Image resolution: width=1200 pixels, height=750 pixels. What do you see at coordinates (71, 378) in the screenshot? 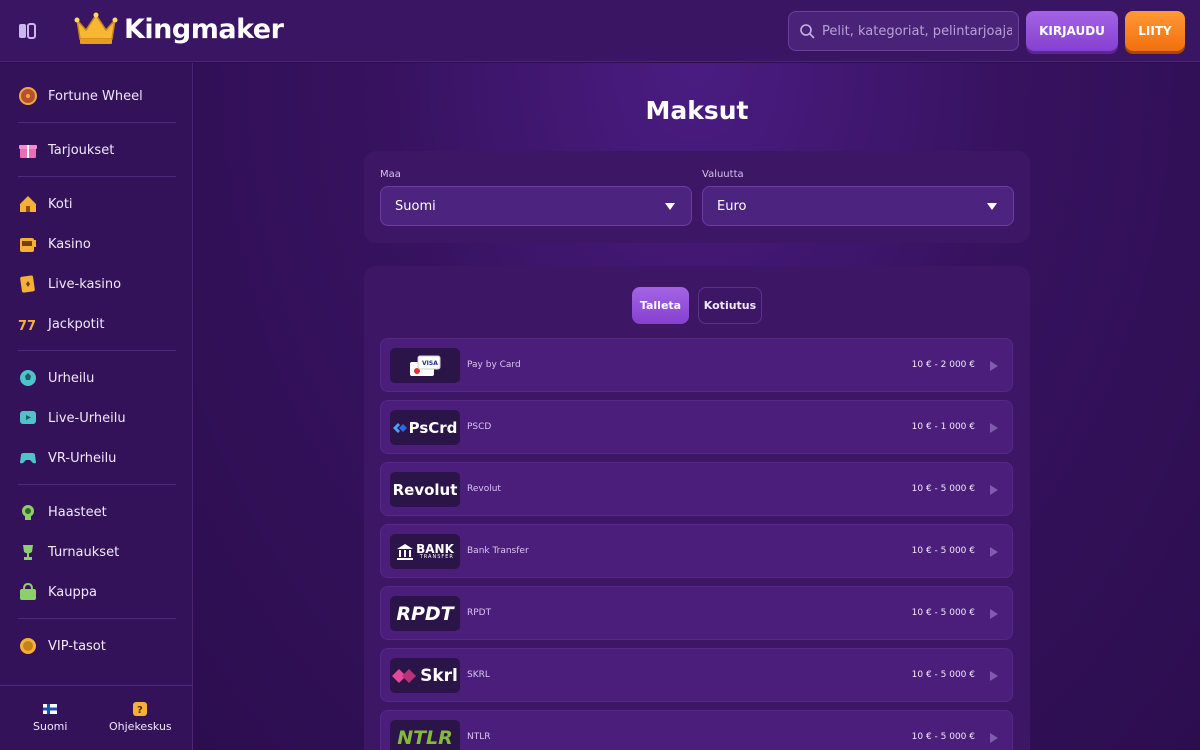
I see `sidebar-item-label: Urheilu` at bounding box center [71, 378].